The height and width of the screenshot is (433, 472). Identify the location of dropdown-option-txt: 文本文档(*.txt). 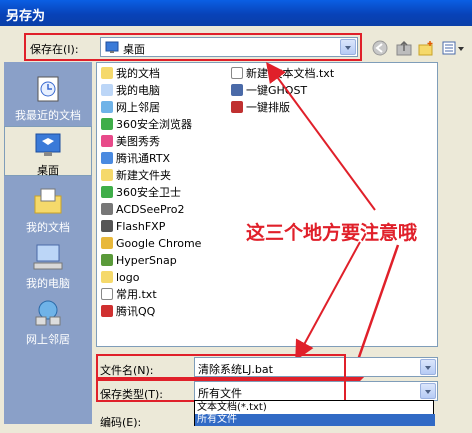
(315, 408).